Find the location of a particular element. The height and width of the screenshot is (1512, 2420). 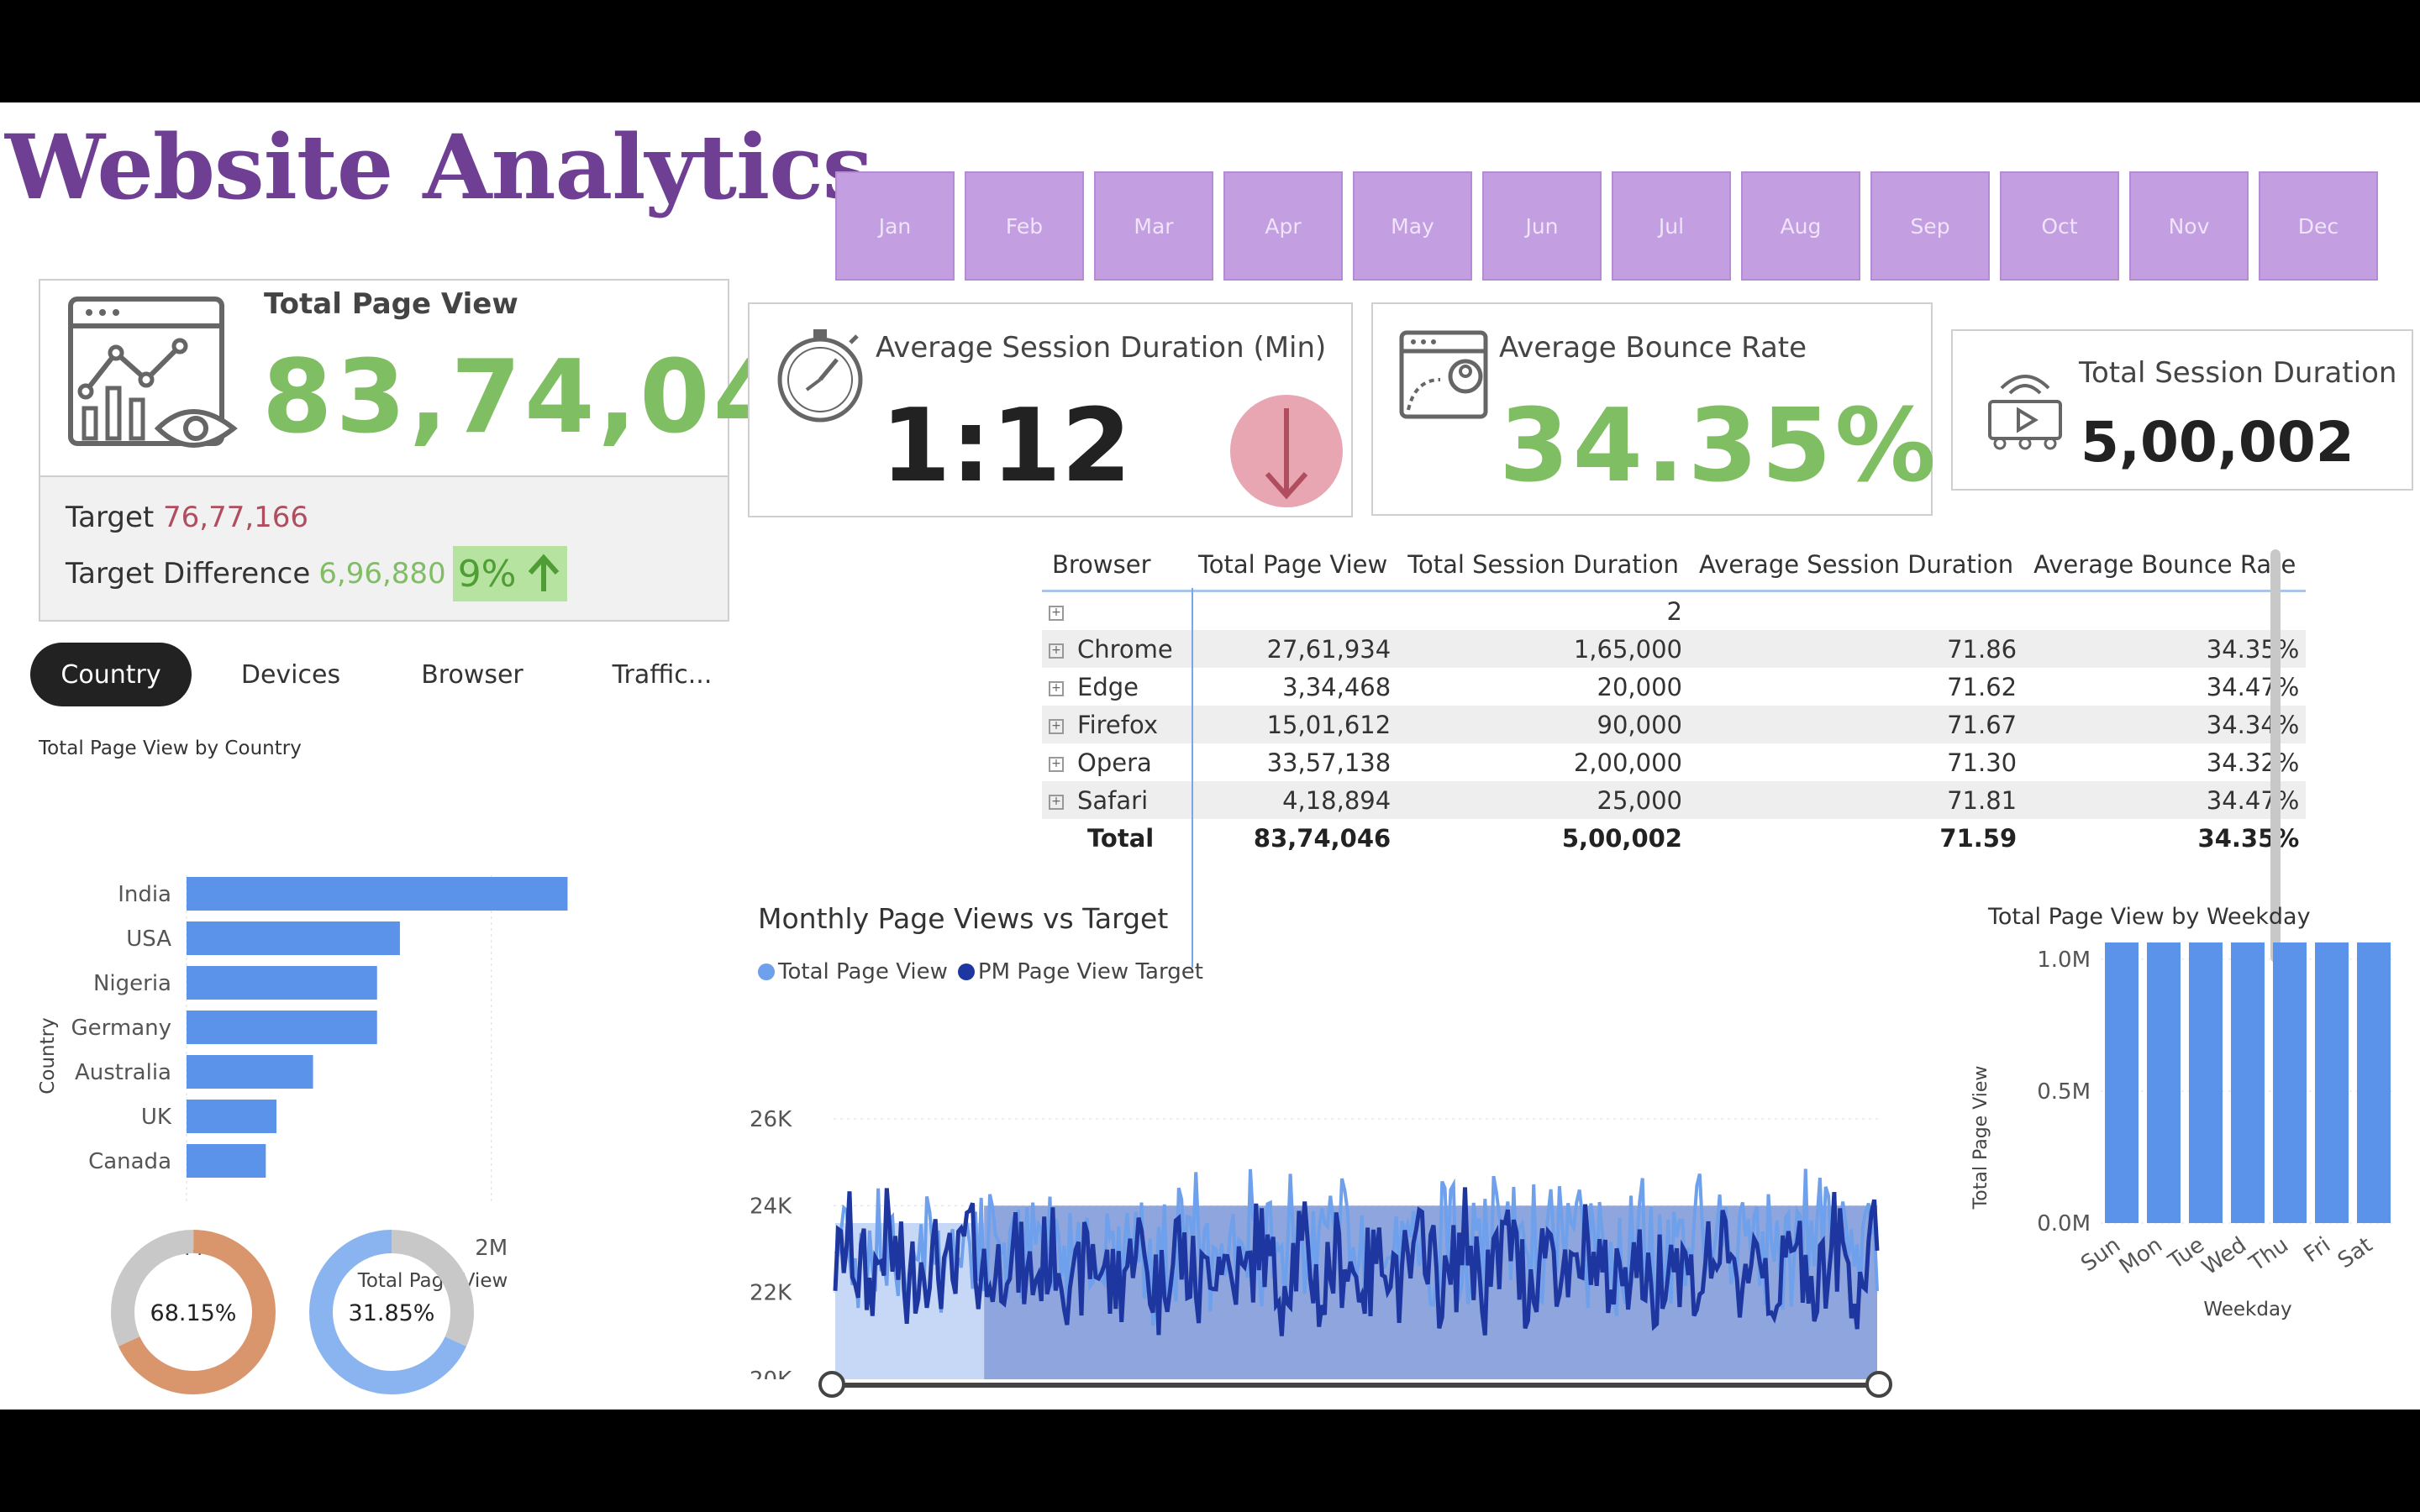

kpi-bounce-rate-card: Average Bounce Rate 34.35% is located at coordinates (1653, 409).